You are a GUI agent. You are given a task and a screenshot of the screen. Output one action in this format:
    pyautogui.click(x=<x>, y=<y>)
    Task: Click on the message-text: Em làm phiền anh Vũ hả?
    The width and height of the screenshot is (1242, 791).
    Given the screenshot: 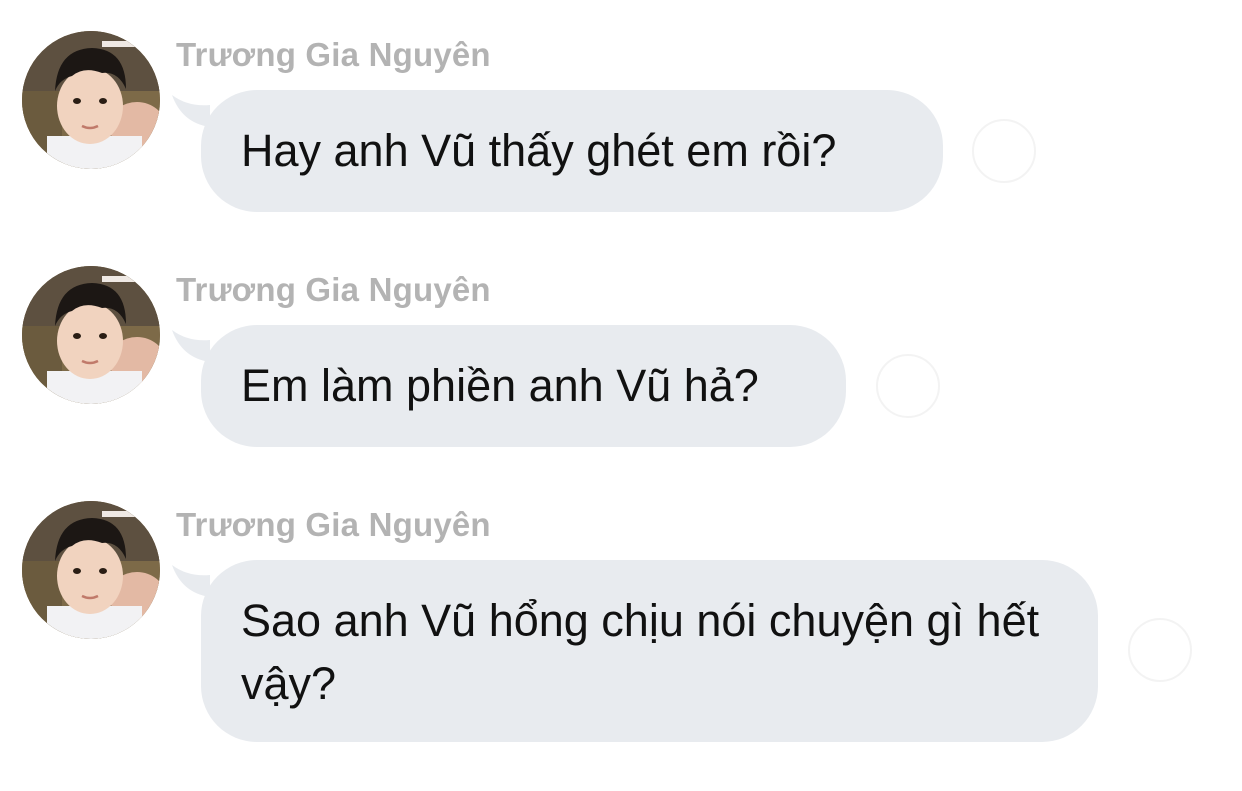 What is the action you would take?
    pyautogui.click(x=500, y=385)
    